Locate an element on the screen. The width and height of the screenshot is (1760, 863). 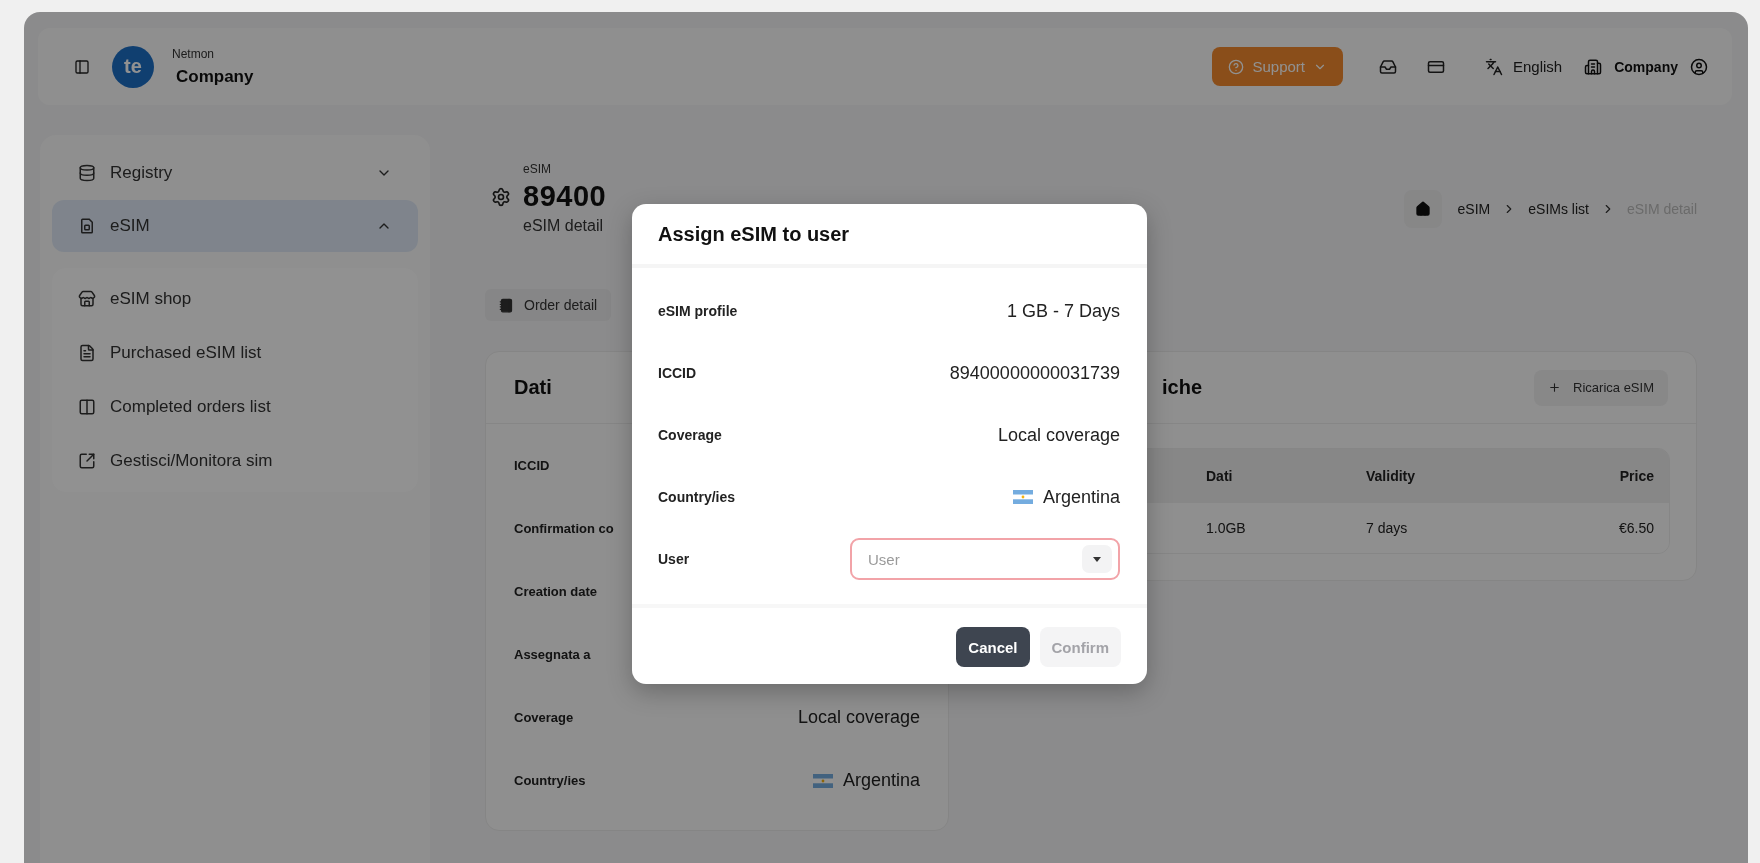
field-label: User is located at coordinates (674, 559).